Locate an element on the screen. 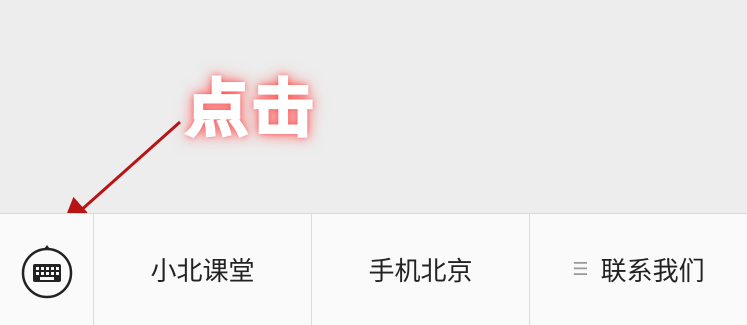  menu-item-label: 联系我们 is located at coordinates (652, 272).